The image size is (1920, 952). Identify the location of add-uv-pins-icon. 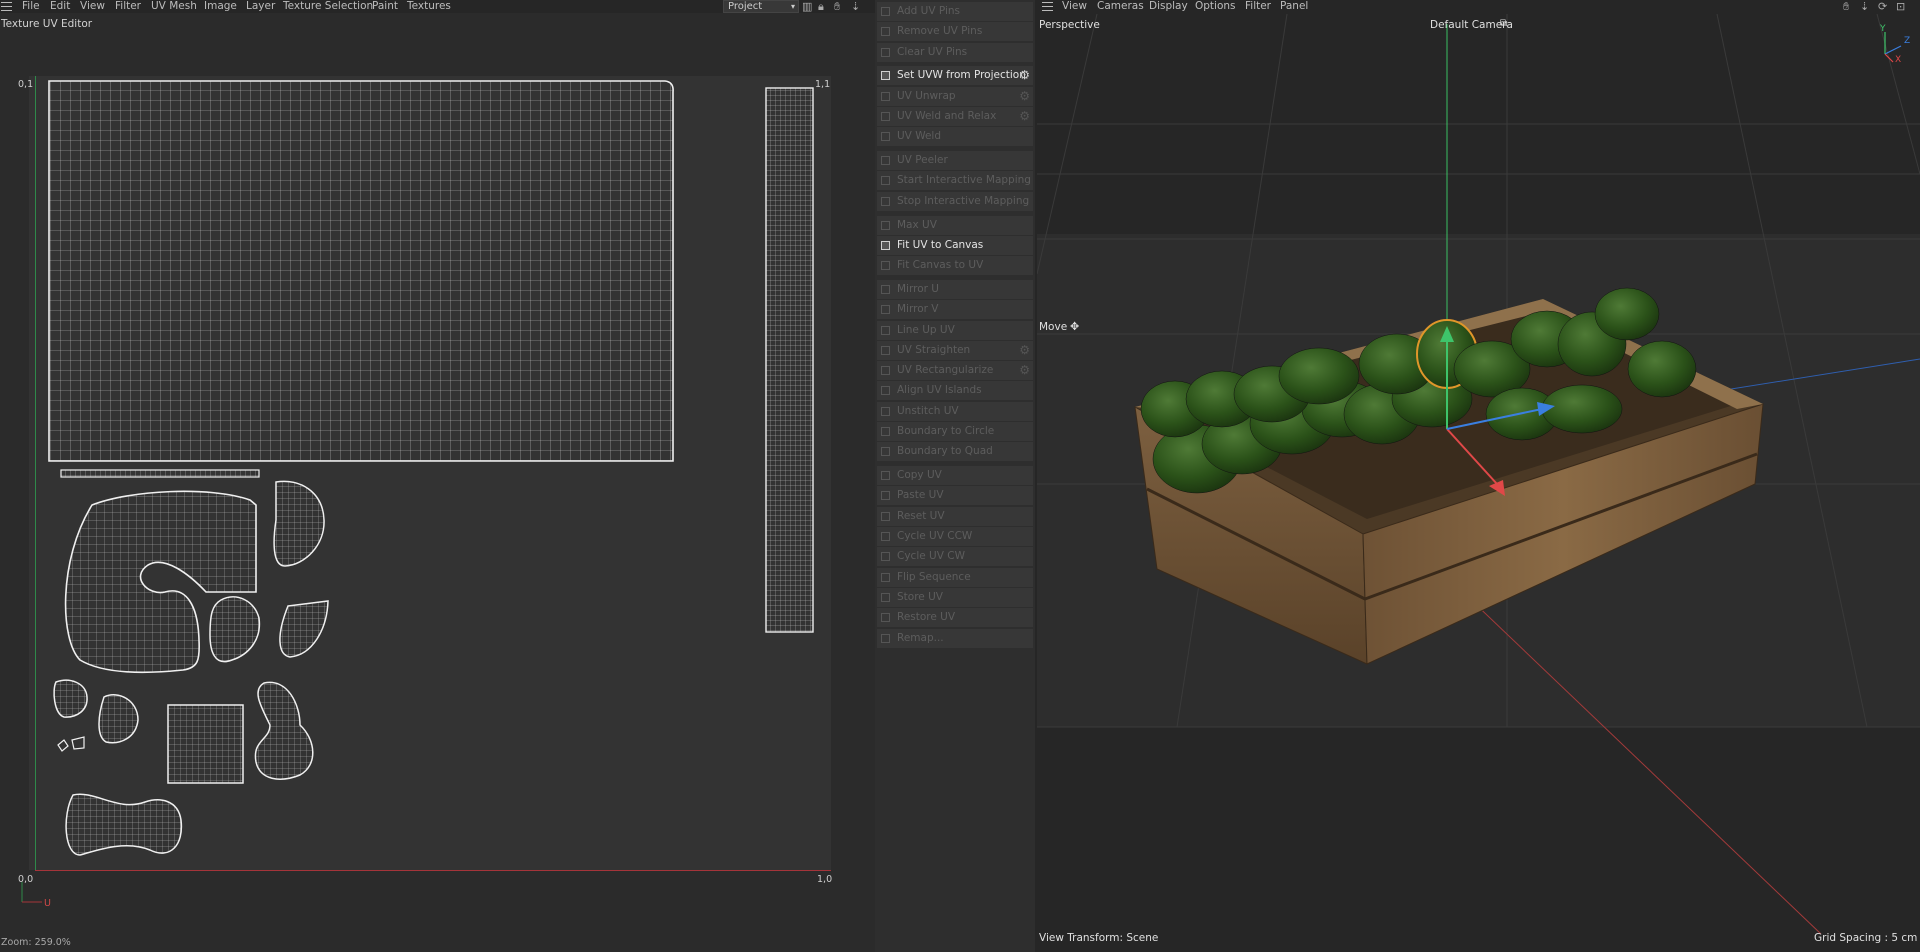
(885, 11).